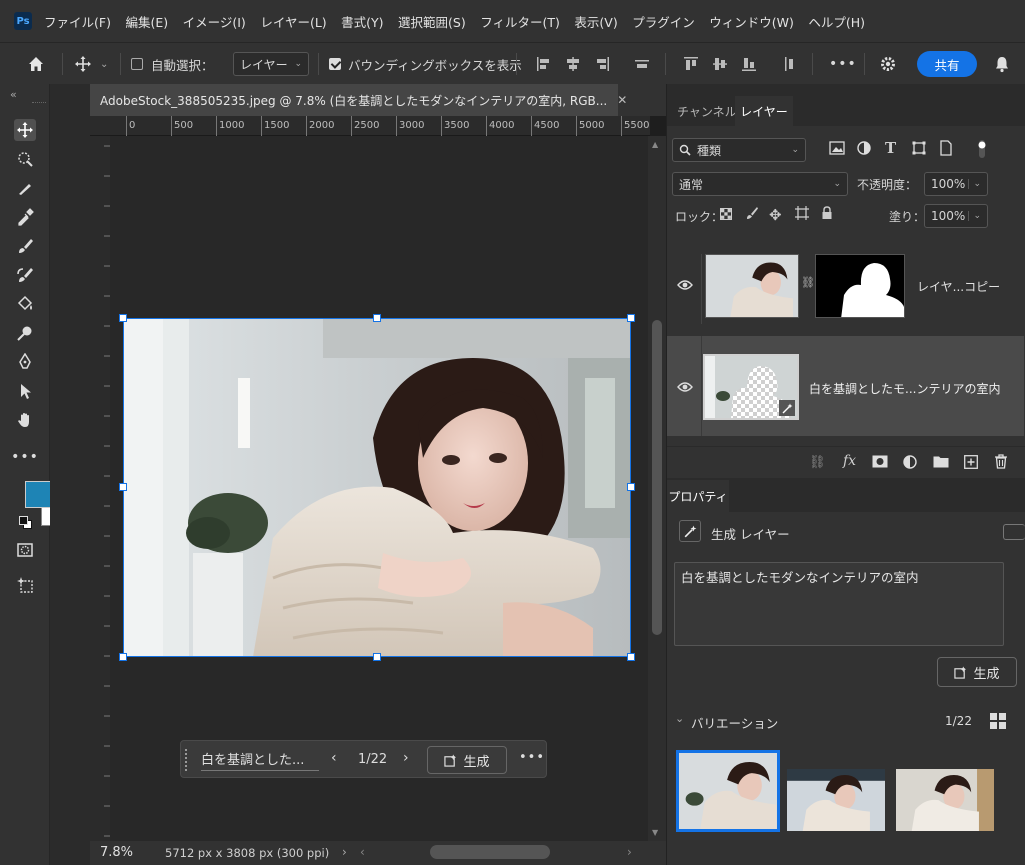  What do you see at coordinates (425, 64) in the screenshot?
I see `show-bbox-toggle: バウンディングボックスを表示` at bounding box center [425, 64].